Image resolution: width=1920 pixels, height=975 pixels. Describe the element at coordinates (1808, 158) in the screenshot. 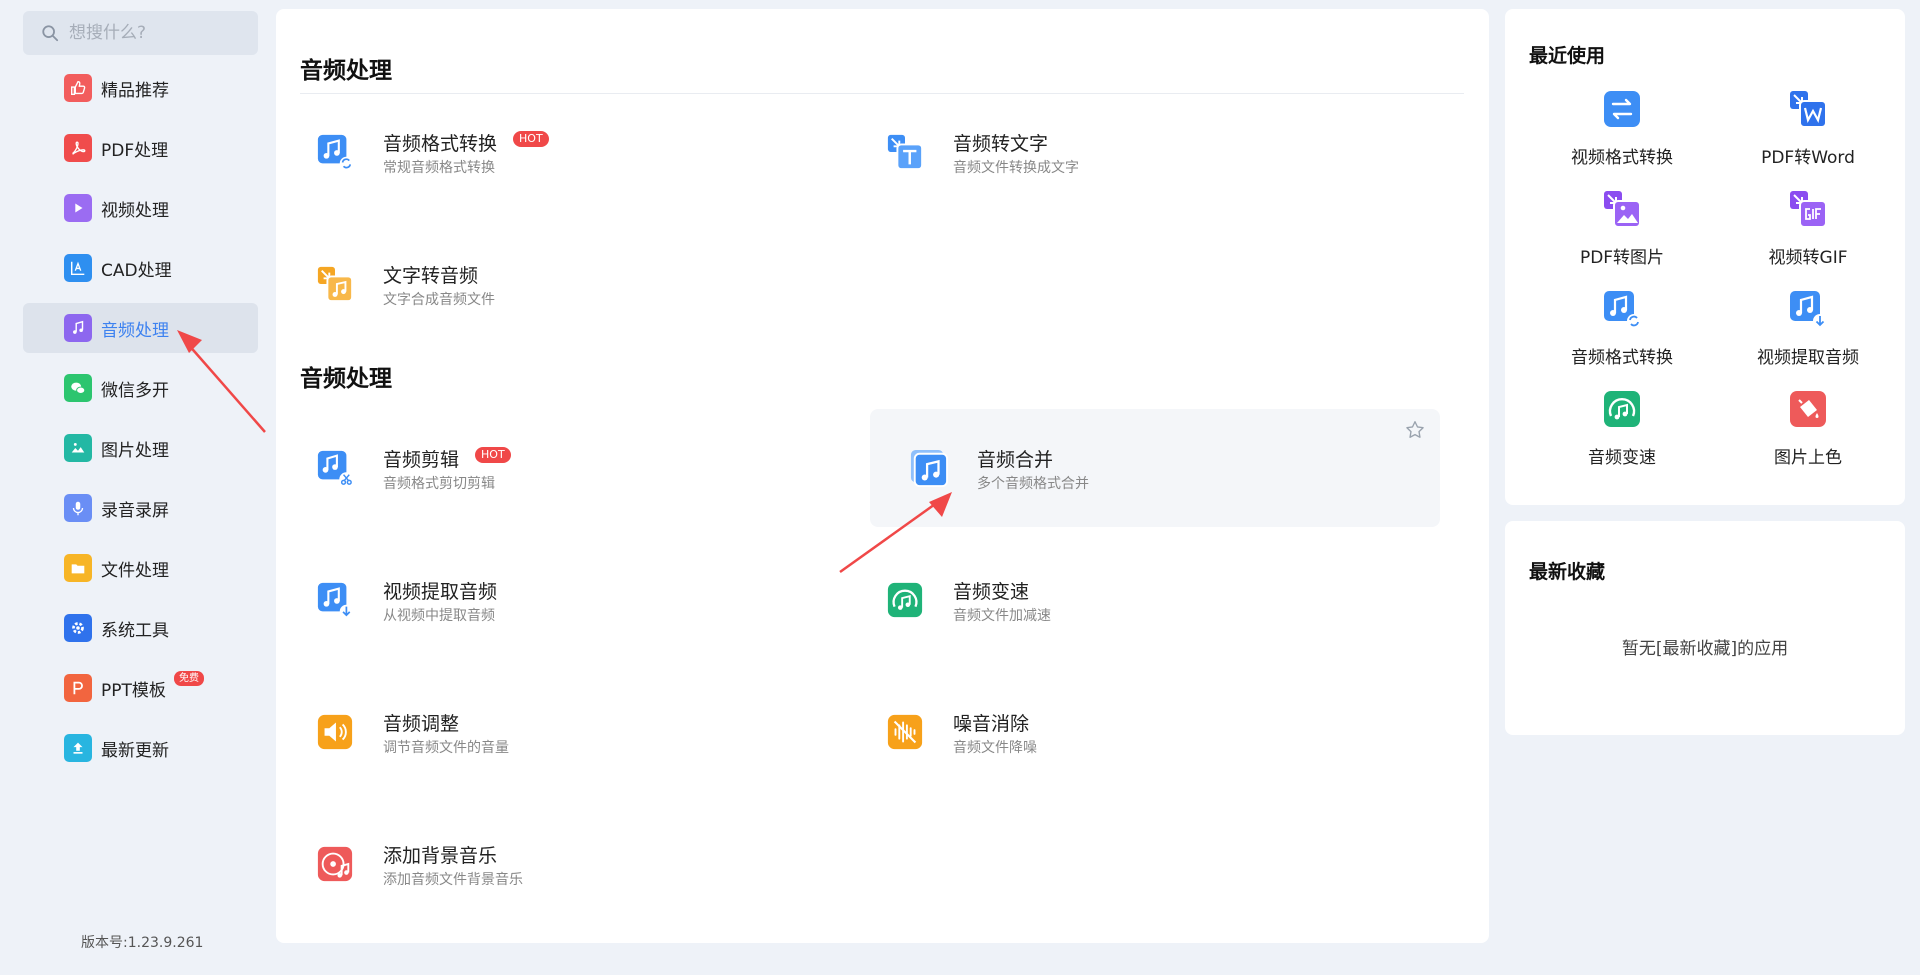

I see `recent-item-label: PDF转Word` at that location.